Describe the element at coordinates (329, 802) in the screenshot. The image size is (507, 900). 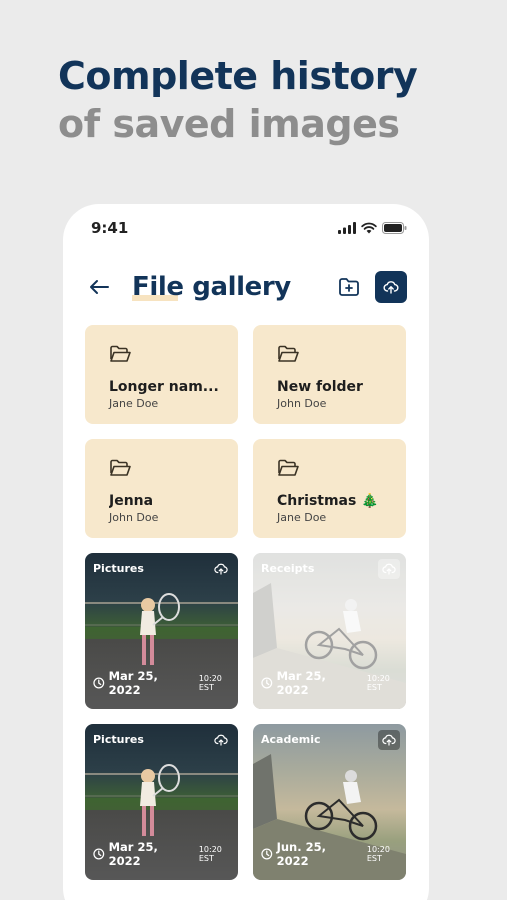
I see `photo-card: Academic Jun. 25, 2022 10:20 EST` at that location.